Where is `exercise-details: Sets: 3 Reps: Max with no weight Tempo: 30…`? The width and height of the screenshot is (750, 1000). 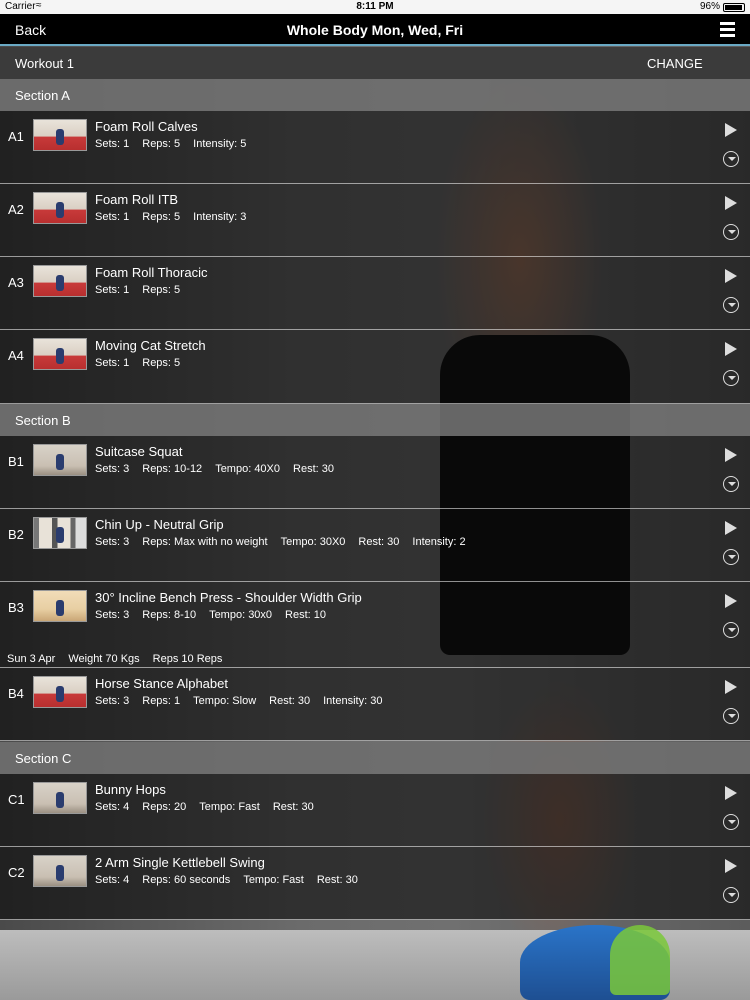 exercise-details: Sets: 3 Reps: Max with no weight Tempo: 30… is located at coordinates (287, 542).